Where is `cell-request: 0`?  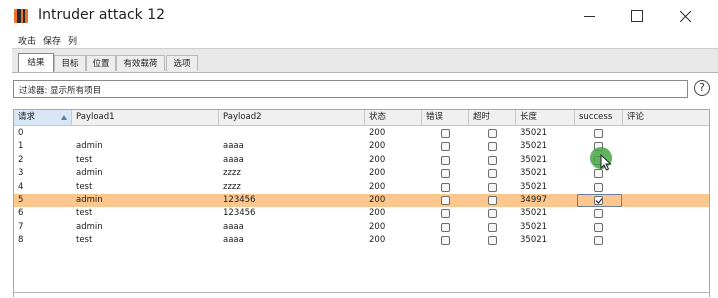 cell-request: 0 is located at coordinates (21, 133).